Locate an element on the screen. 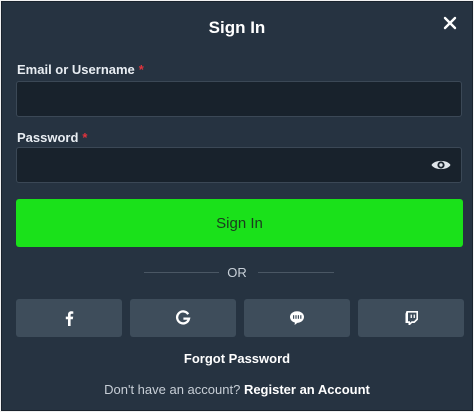 This screenshot has height=412, width=474. dialog-title: Sign In is located at coordinates (237, 27).